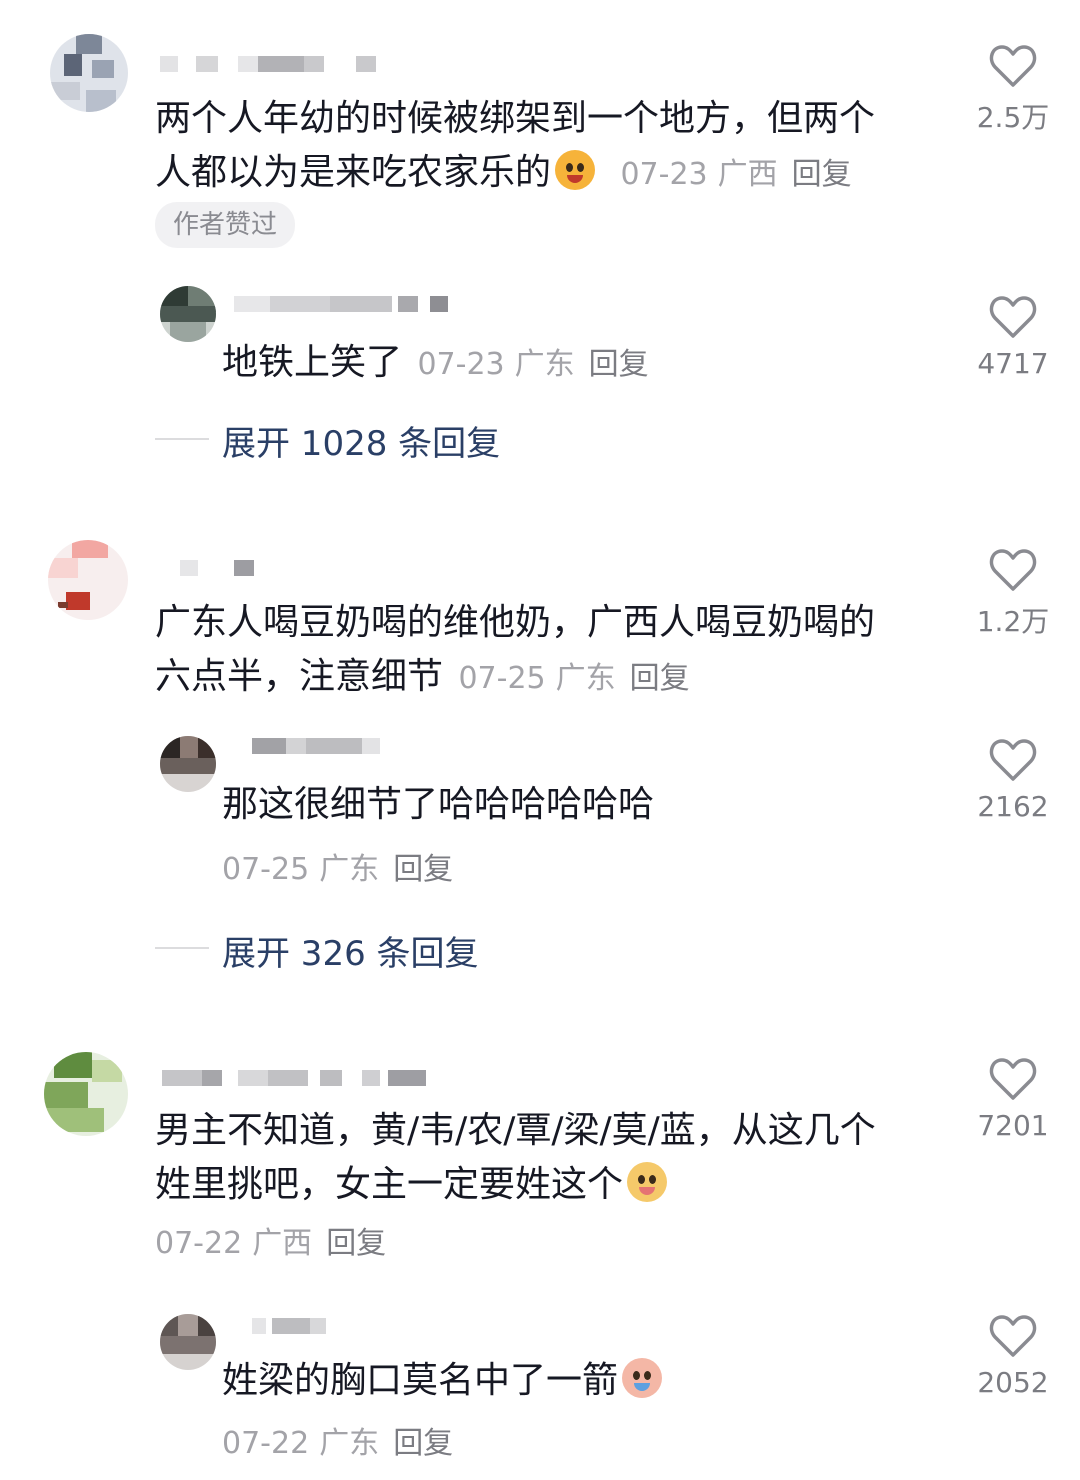 Image resolution: width=1080 pixels, height=1480 pixels. I want to click on reply-date: 07-22, so click(266, 1443).